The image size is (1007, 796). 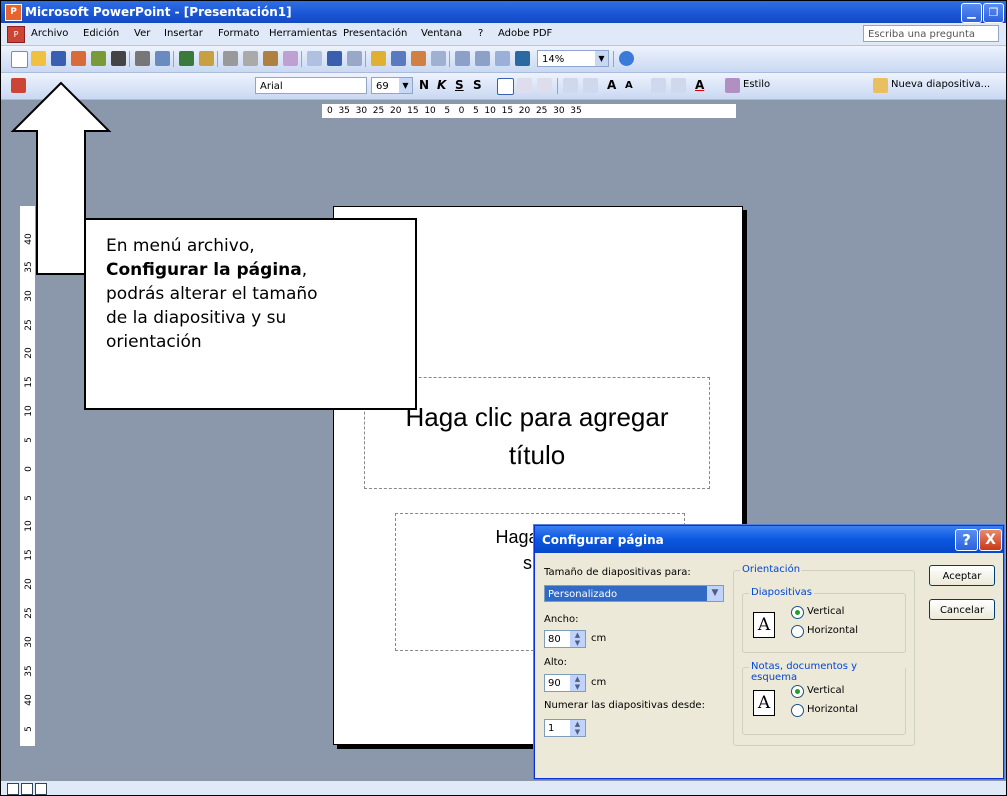 I want to click on portrait-page-icon: A, so click(x=764, y=703).